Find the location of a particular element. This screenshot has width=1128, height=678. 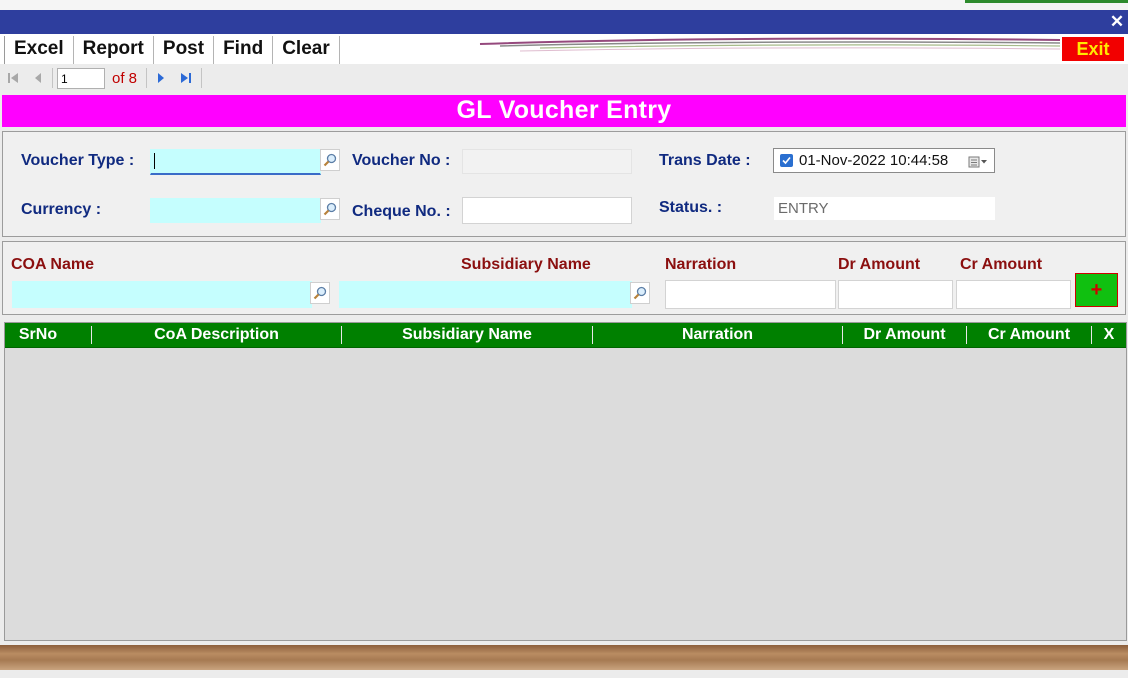

column-header-narration: Narration is located at coordinates (717, 335).